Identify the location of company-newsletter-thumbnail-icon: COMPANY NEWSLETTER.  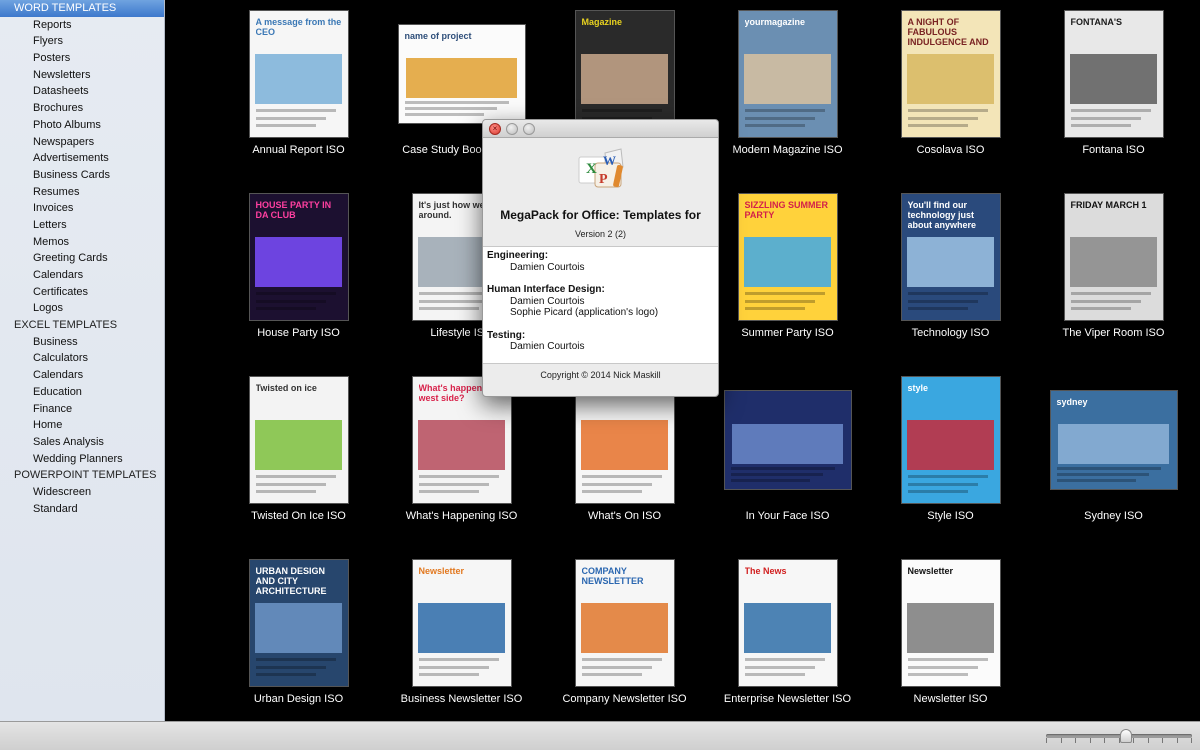
(624, 623).